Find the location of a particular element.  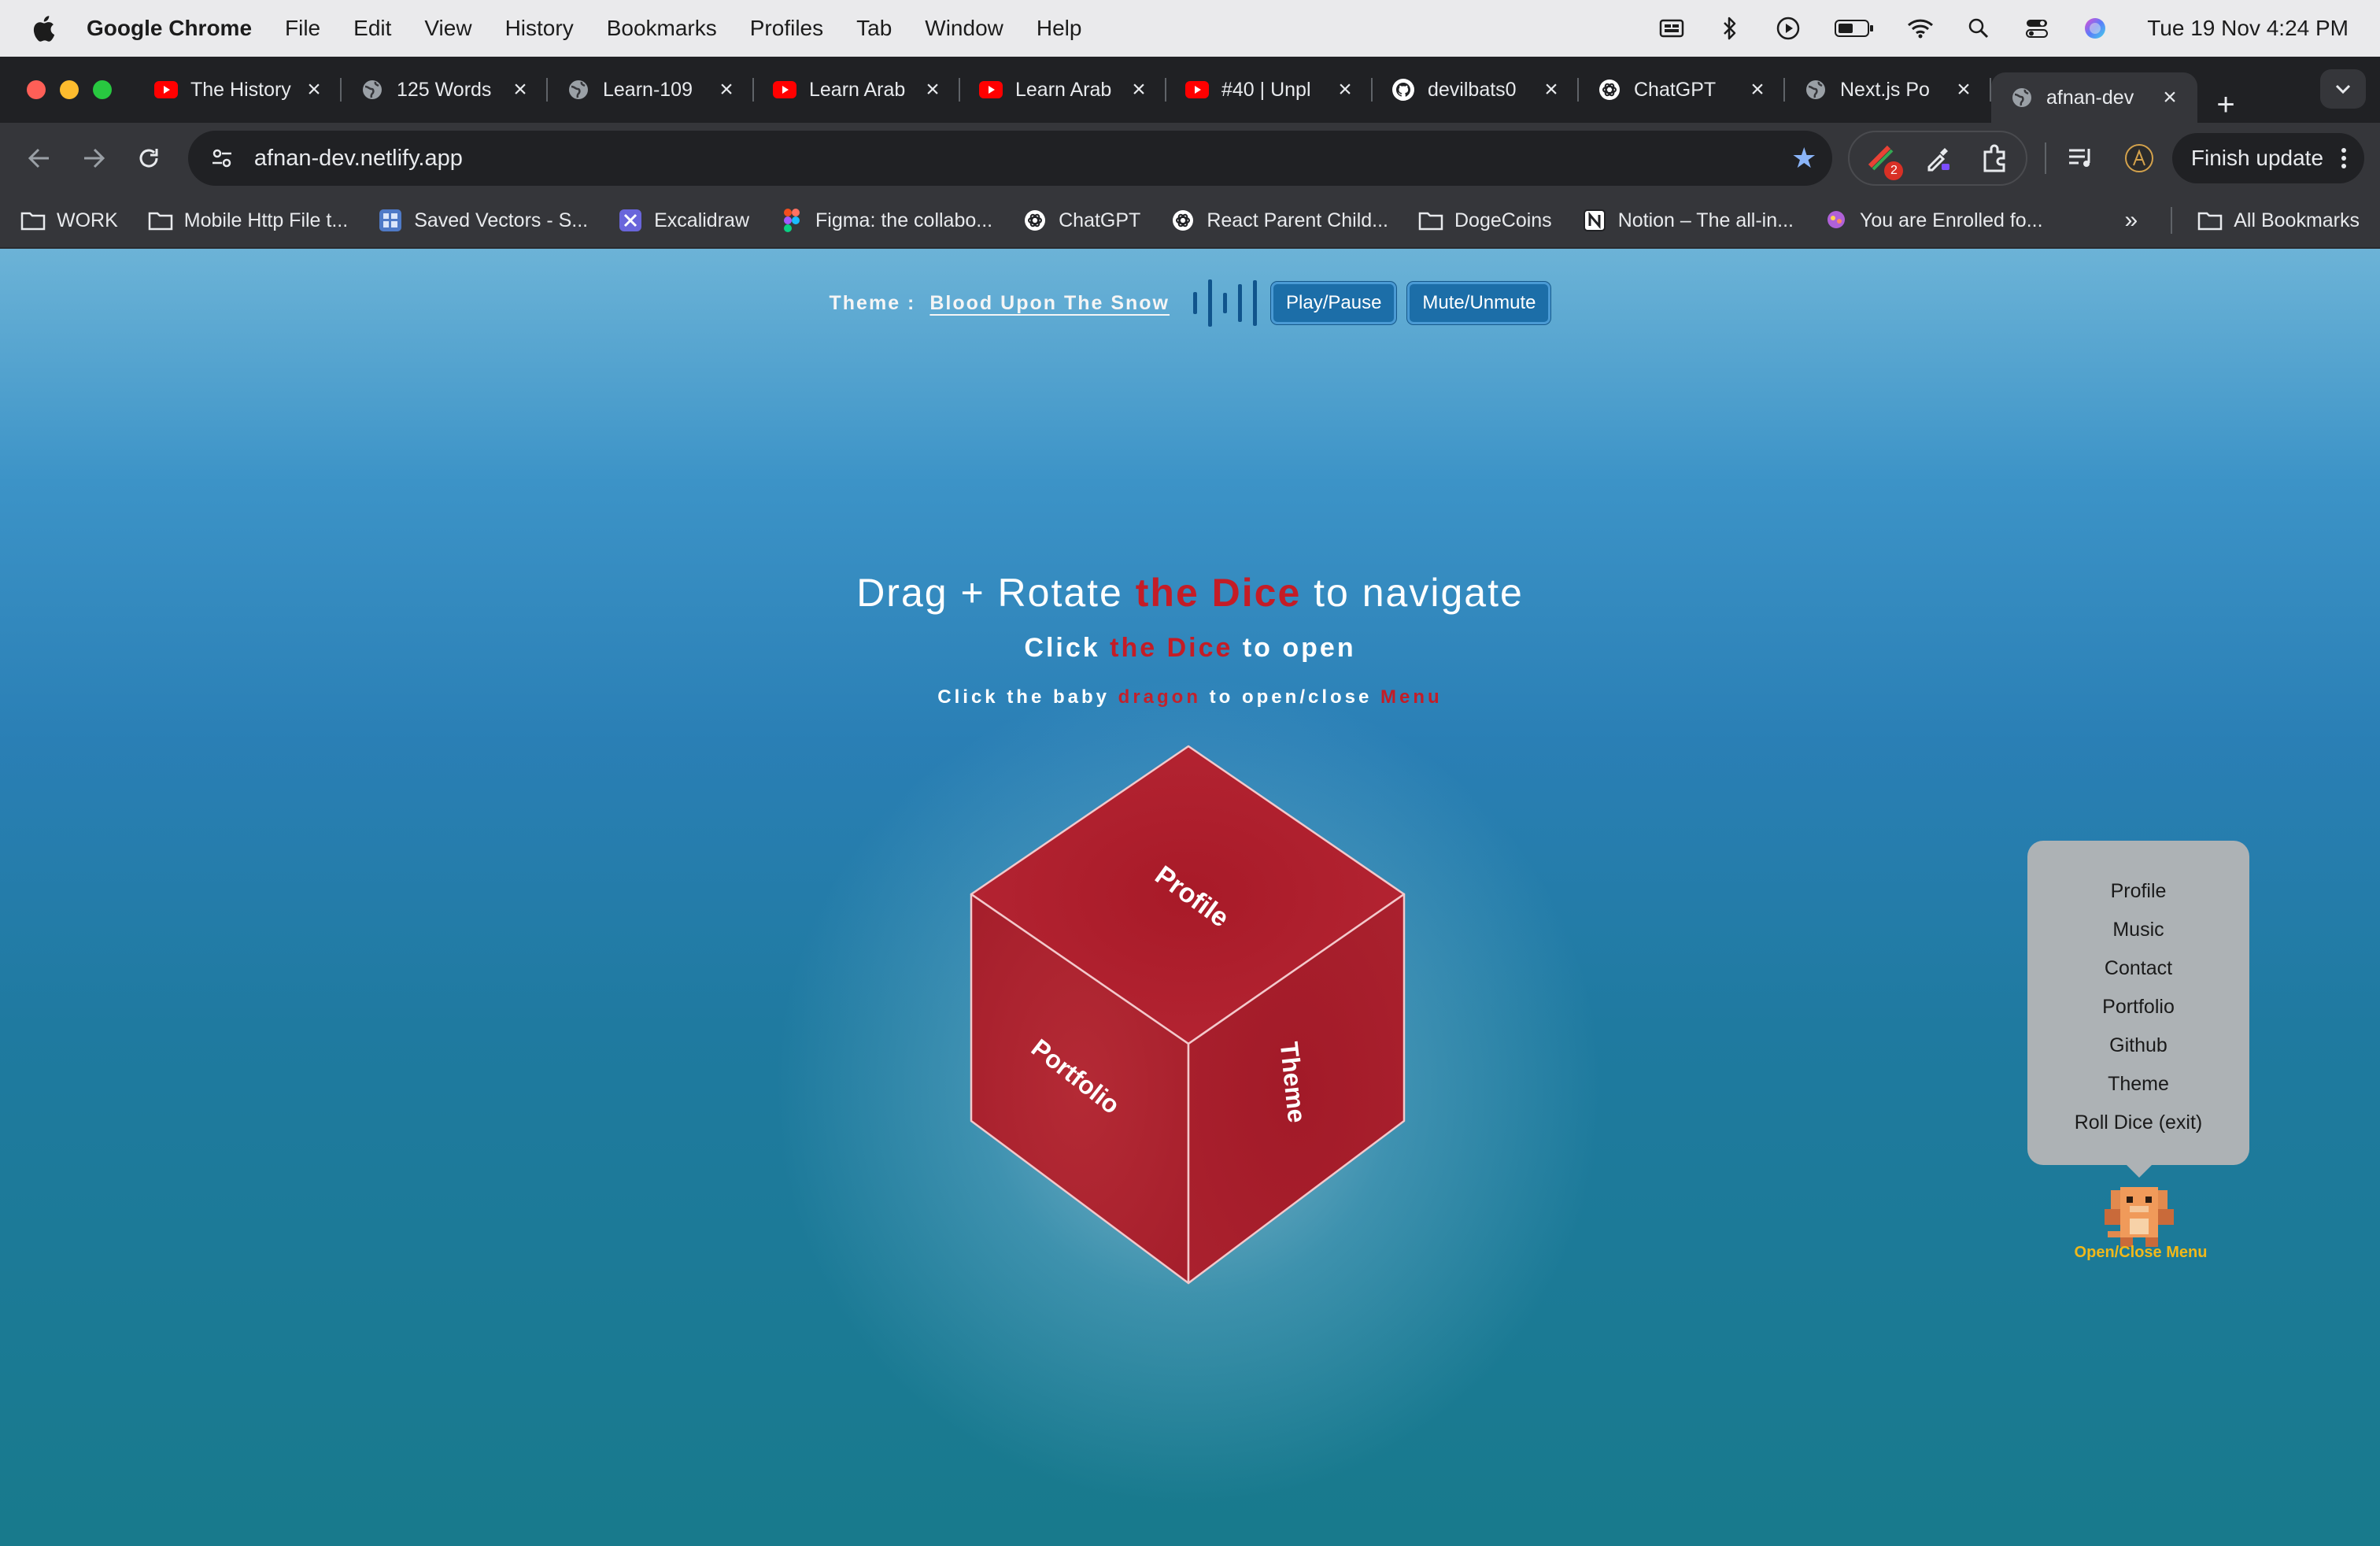

bookmark-chatgpt: ChatGPT is located at coordinates (1081, 220).